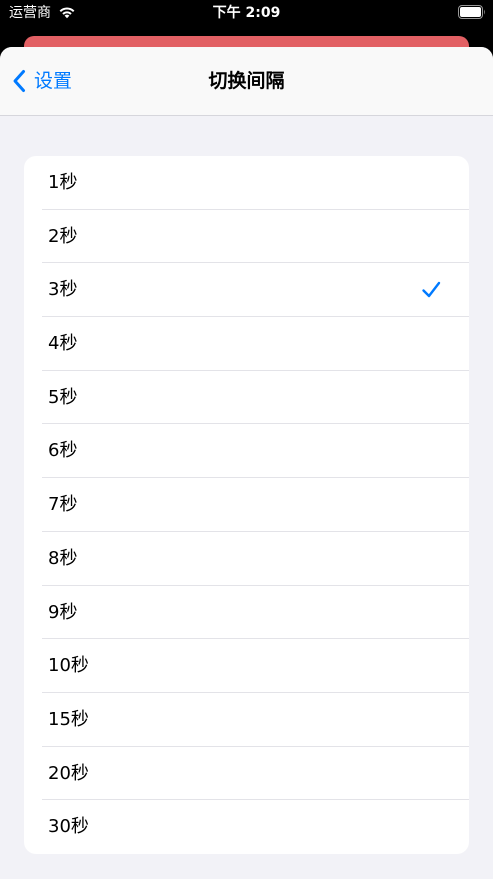 The height and width of the screenshot is (879, 493). Describe the element at coordinates (246, 720) in the screenshot. I see `option-15s: 15秒` at that location.